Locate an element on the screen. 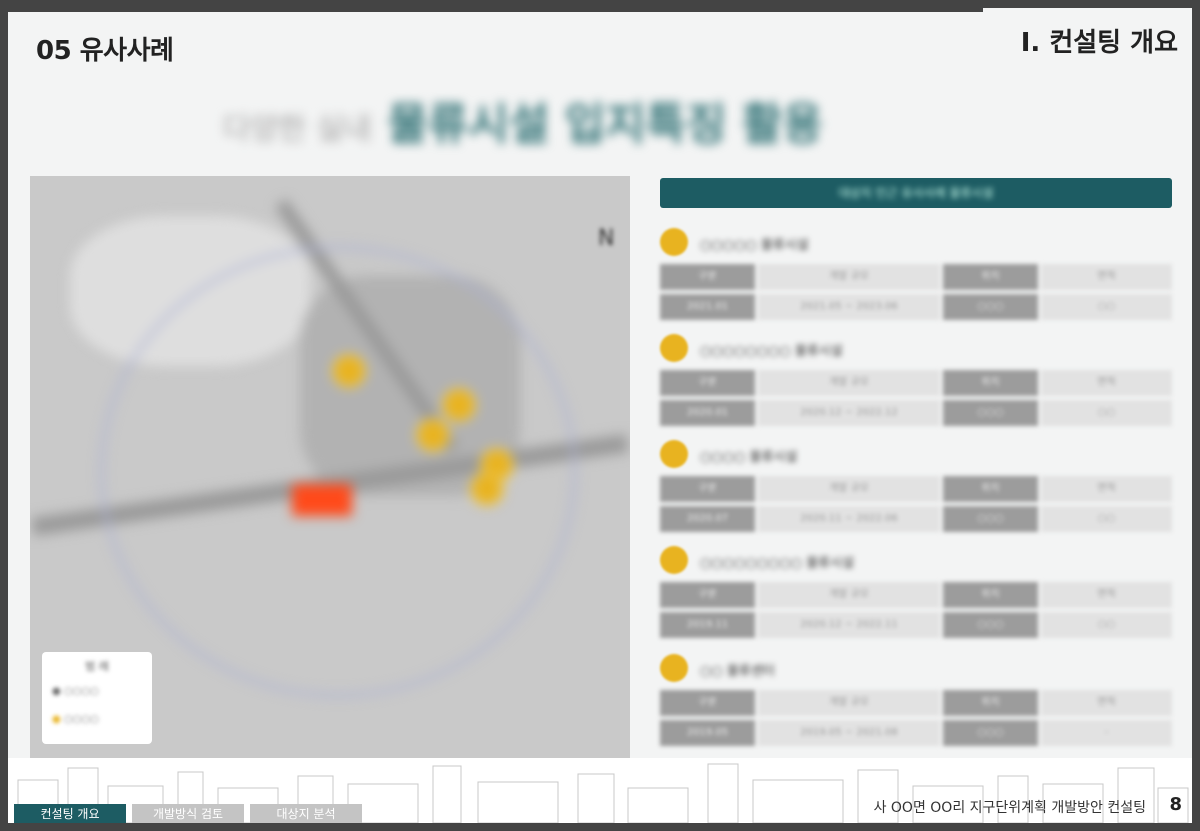 This screenshot has width=1200, height=831. section-title: 05 유사사례 is located at coordinates (105, 51).